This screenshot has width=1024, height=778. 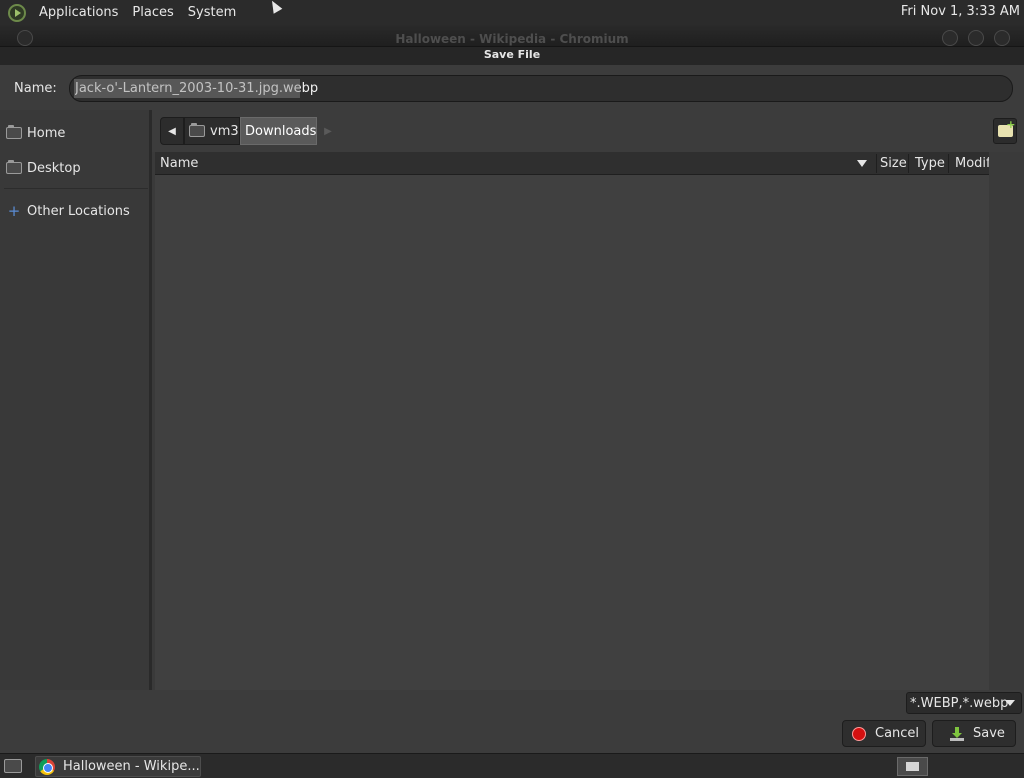 I want to click on path-crumb-vm3: vm3, so click(x=212, y=131).